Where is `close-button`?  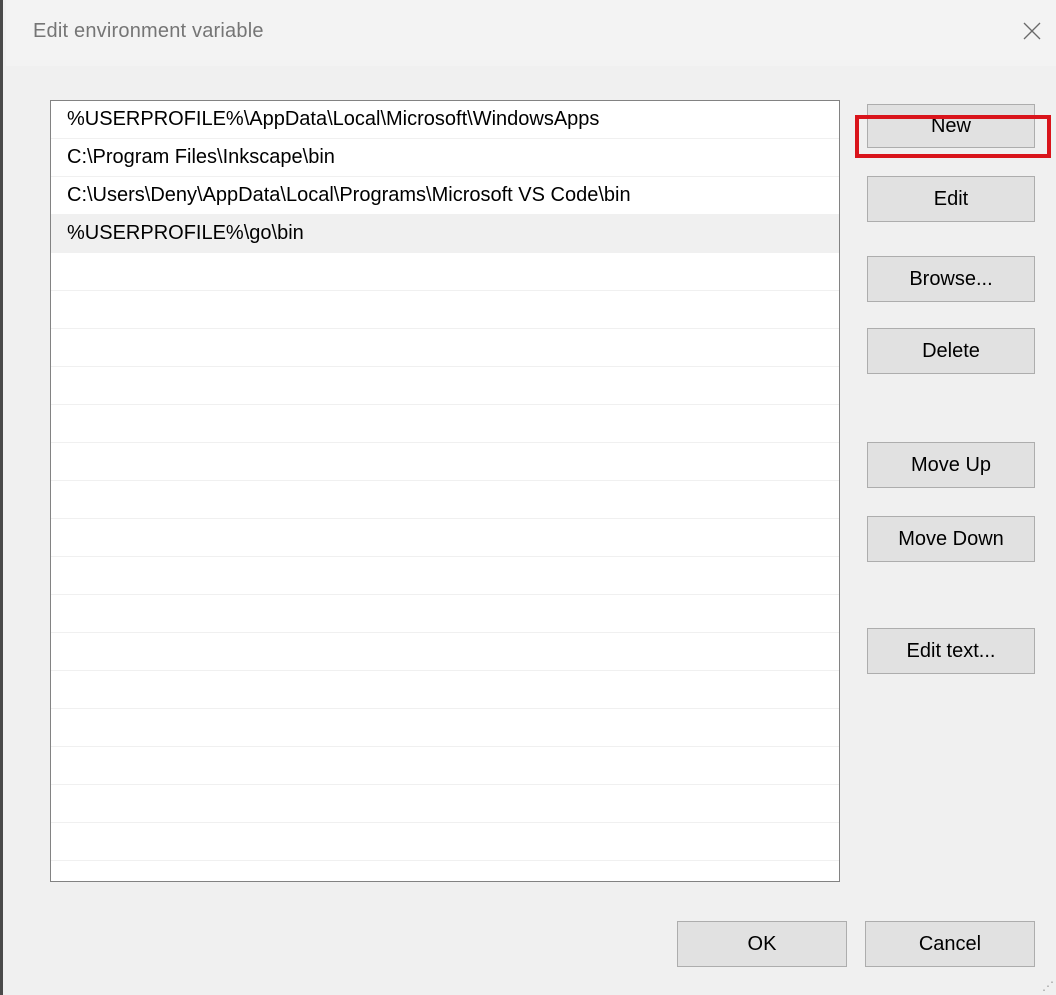 close-button is located at coordinates (1032, 31).